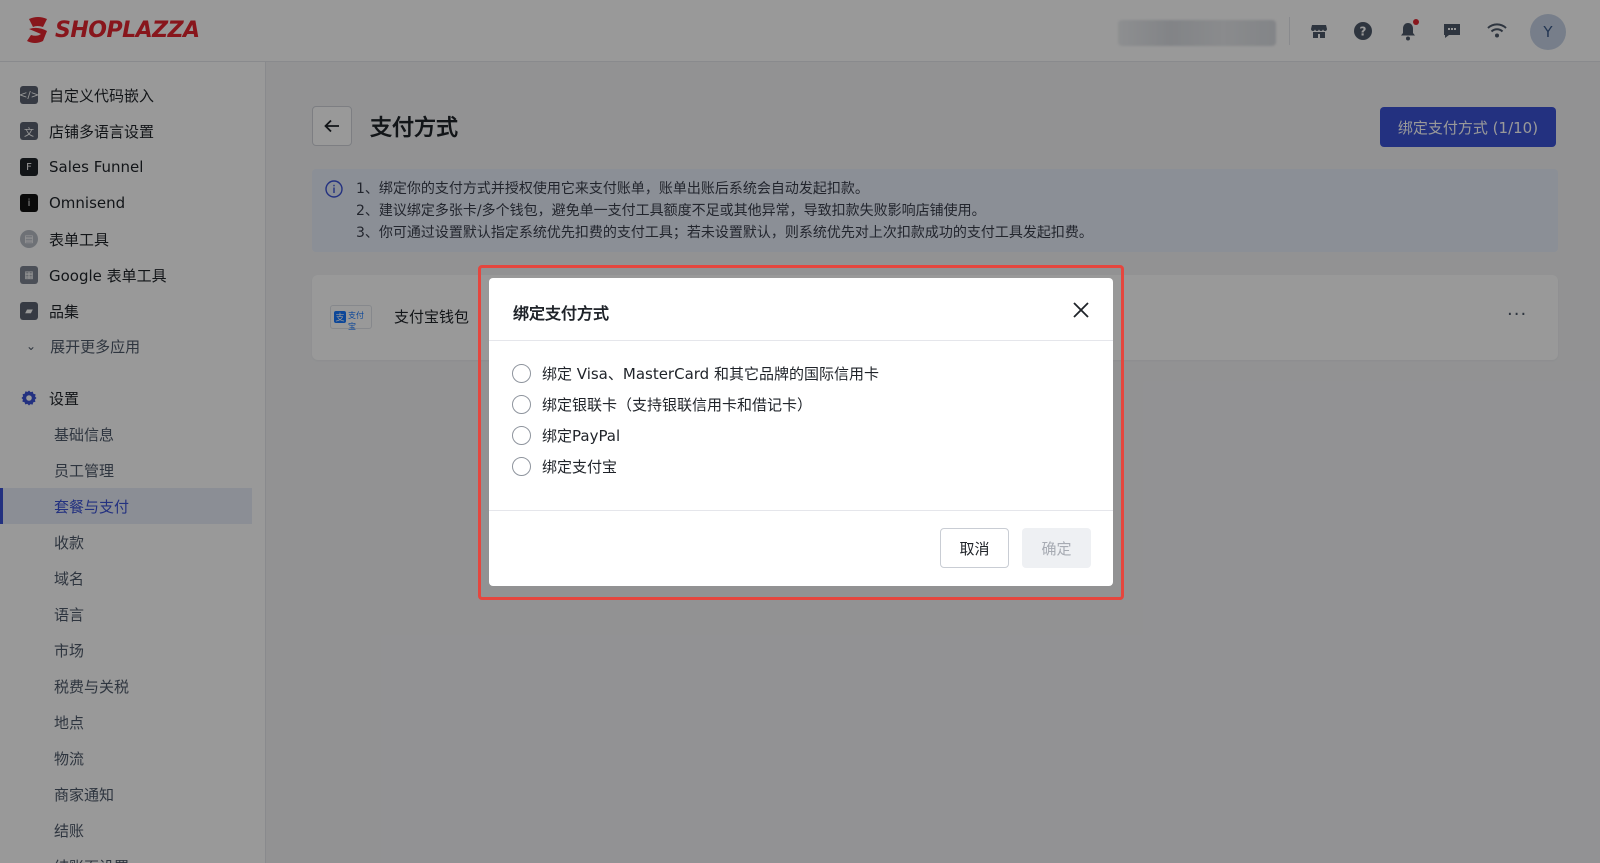  Describe the element at coordinates (1056, 548) in the screenshot. I see `confirm-button: 确定` at that location.